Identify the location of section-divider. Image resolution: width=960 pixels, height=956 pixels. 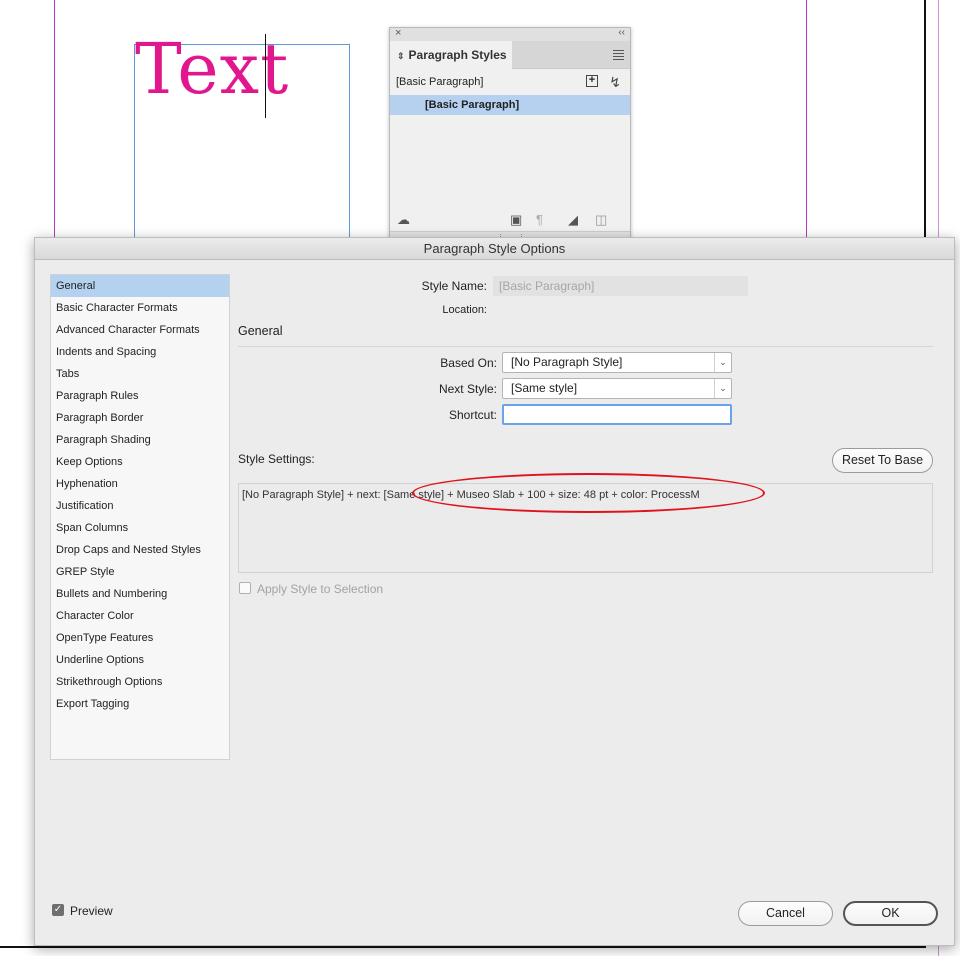
(585, 346).